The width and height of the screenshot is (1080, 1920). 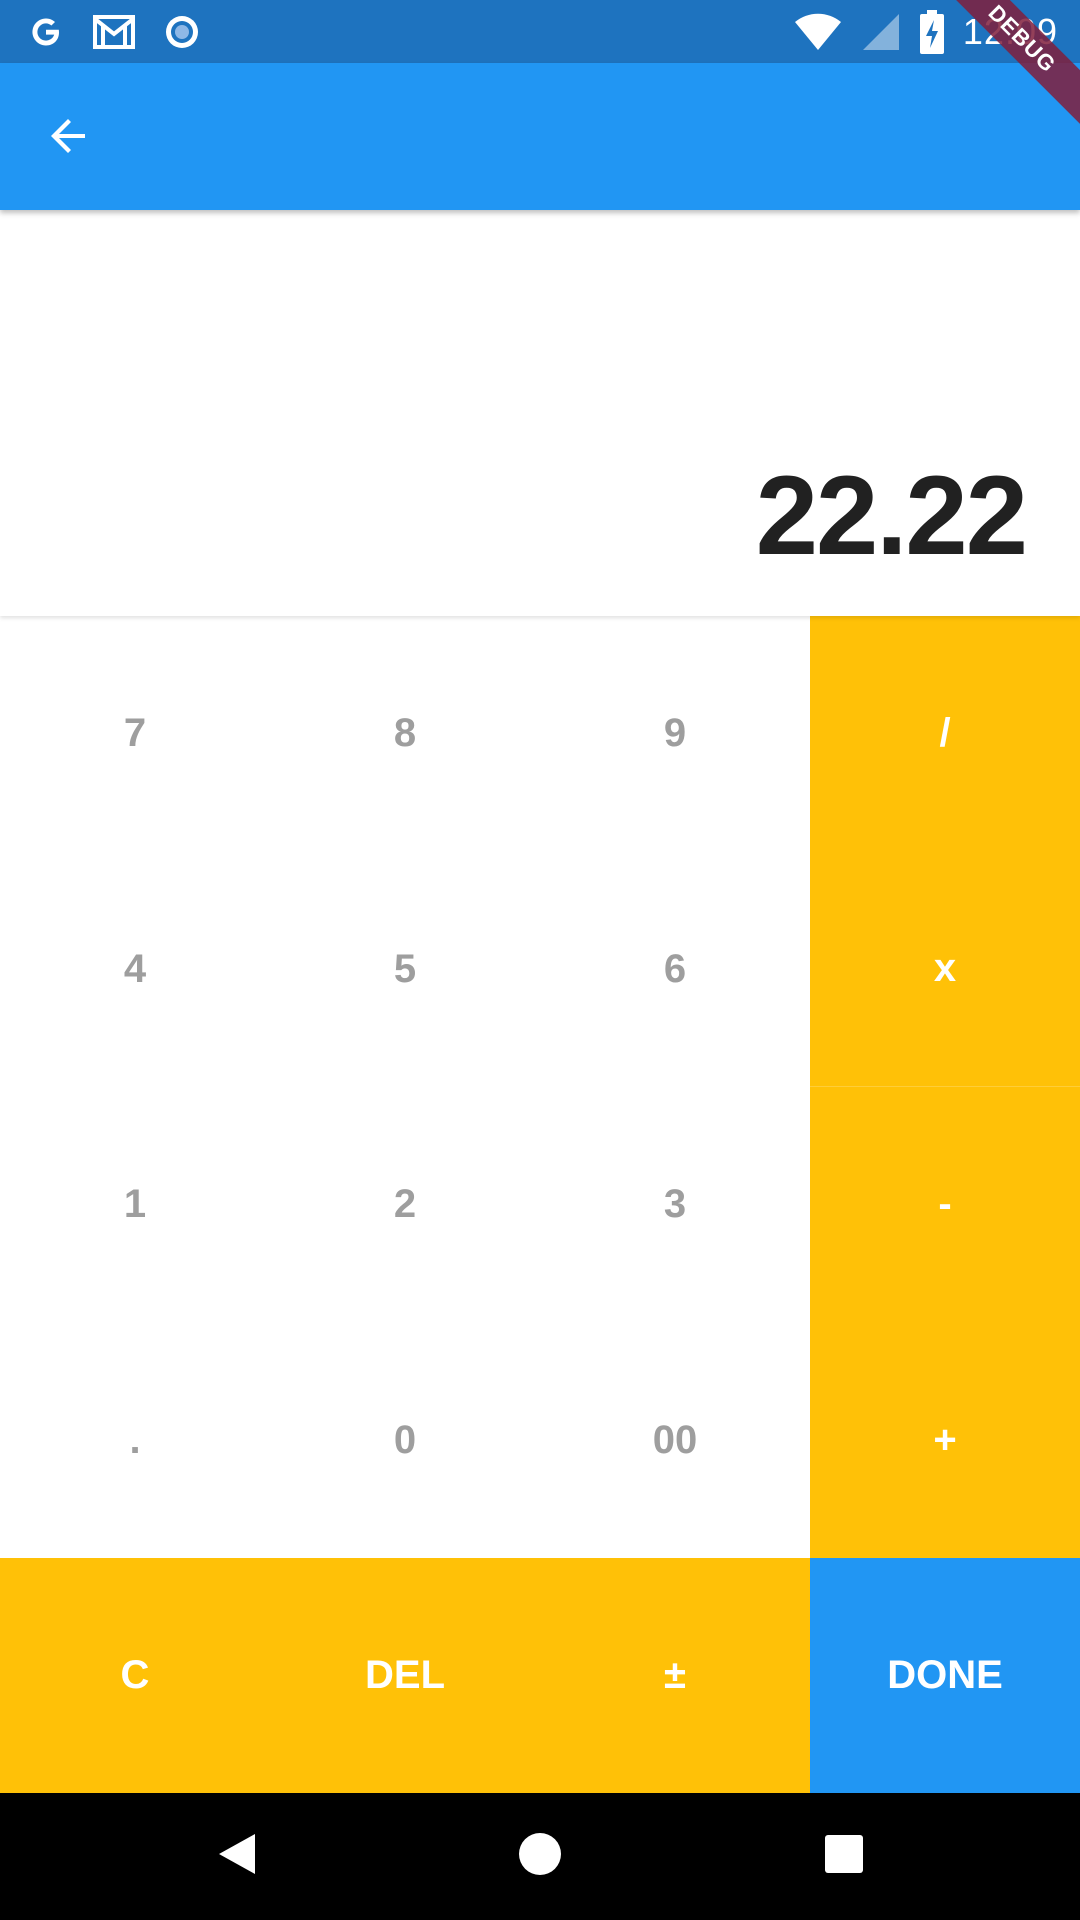 What do you see at coordinates (46, 32) in the screenshot?
I see `google-icon` at bounding box center [46, 32].